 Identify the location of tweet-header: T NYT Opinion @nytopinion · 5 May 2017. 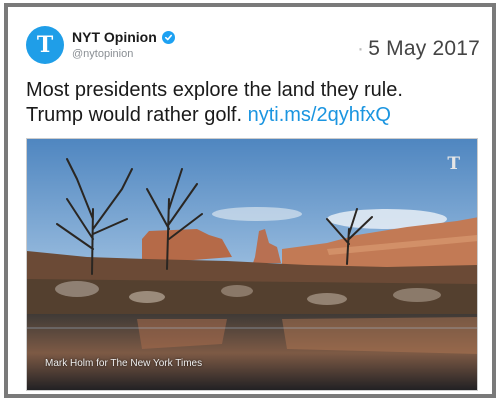
(256, 46).